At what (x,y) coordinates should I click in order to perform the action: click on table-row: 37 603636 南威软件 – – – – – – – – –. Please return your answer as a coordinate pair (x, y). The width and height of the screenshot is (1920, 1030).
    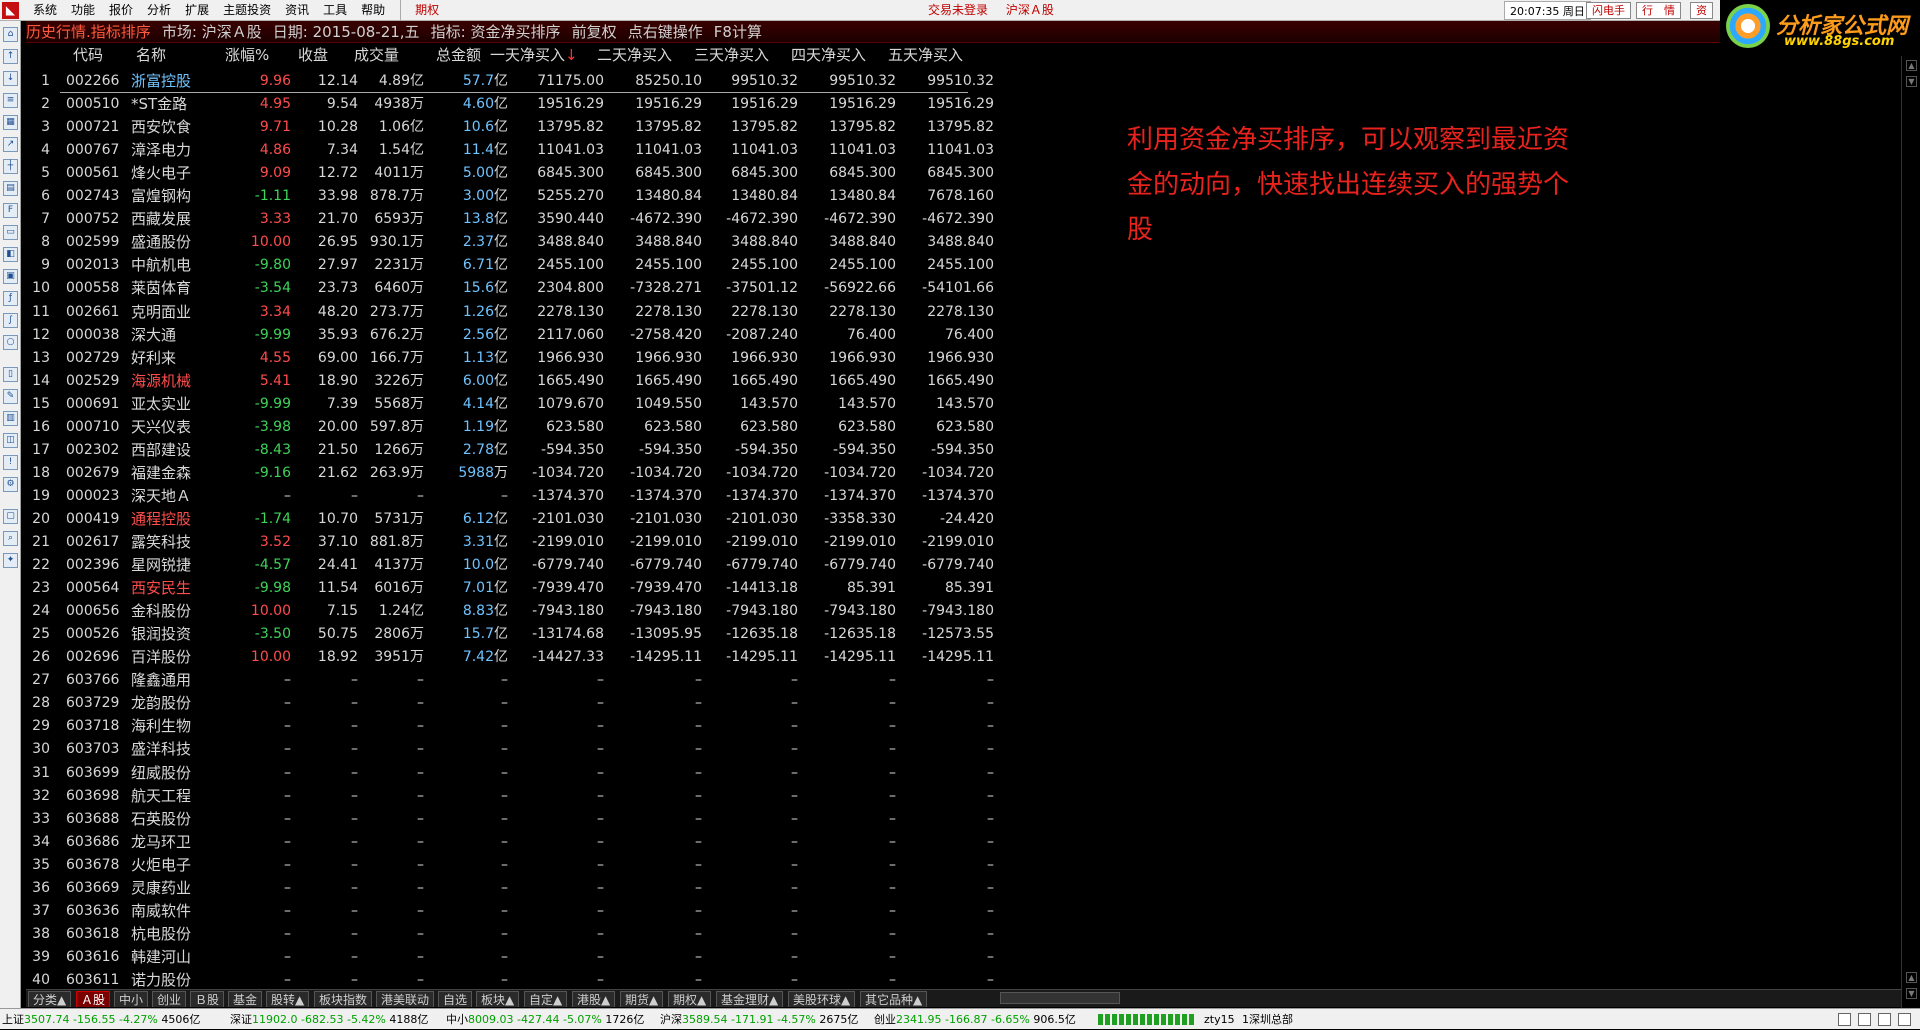
    Looking at the image, I should click on (526, 911).